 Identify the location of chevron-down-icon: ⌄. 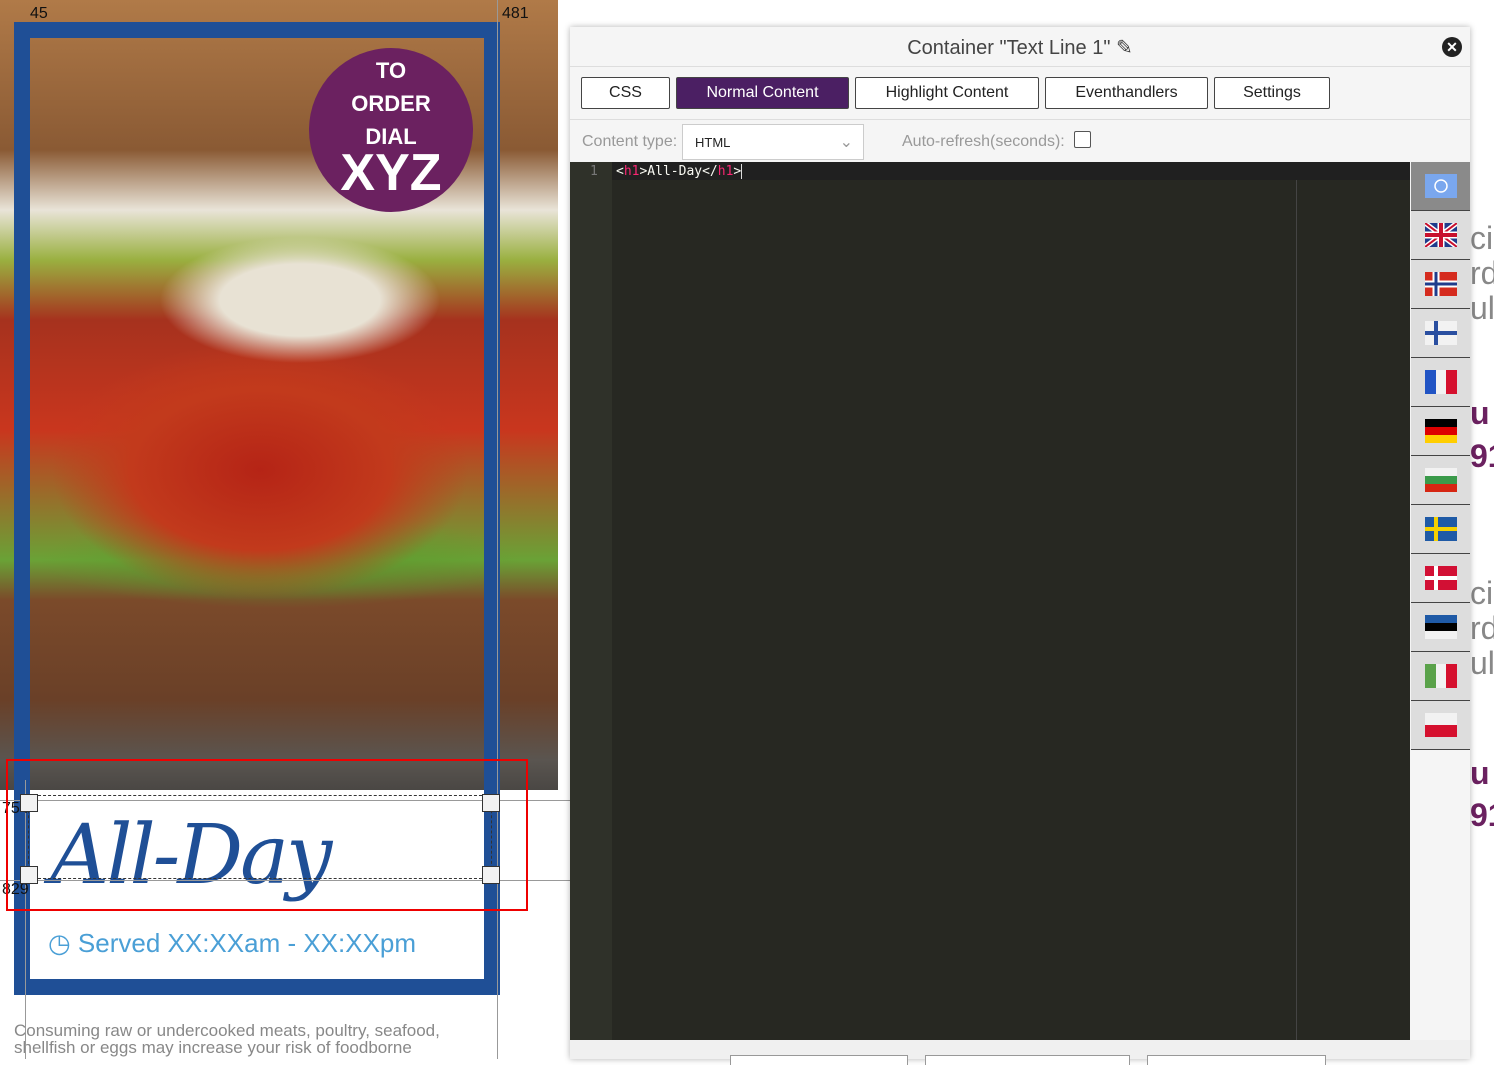
(846, 142).